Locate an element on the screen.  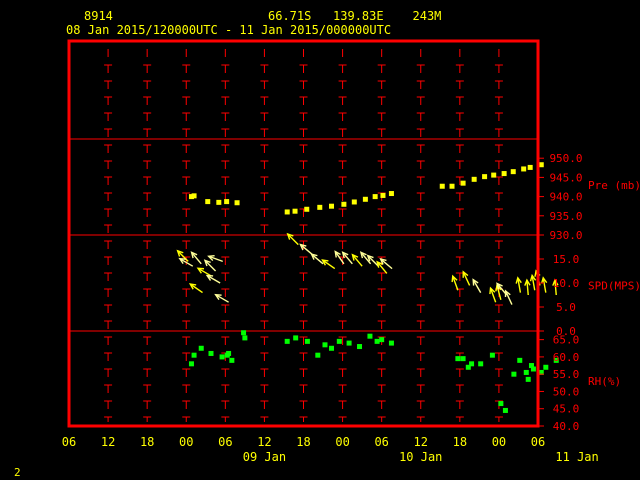
x-tick-label: 12 is located at coordinates (108, 442).